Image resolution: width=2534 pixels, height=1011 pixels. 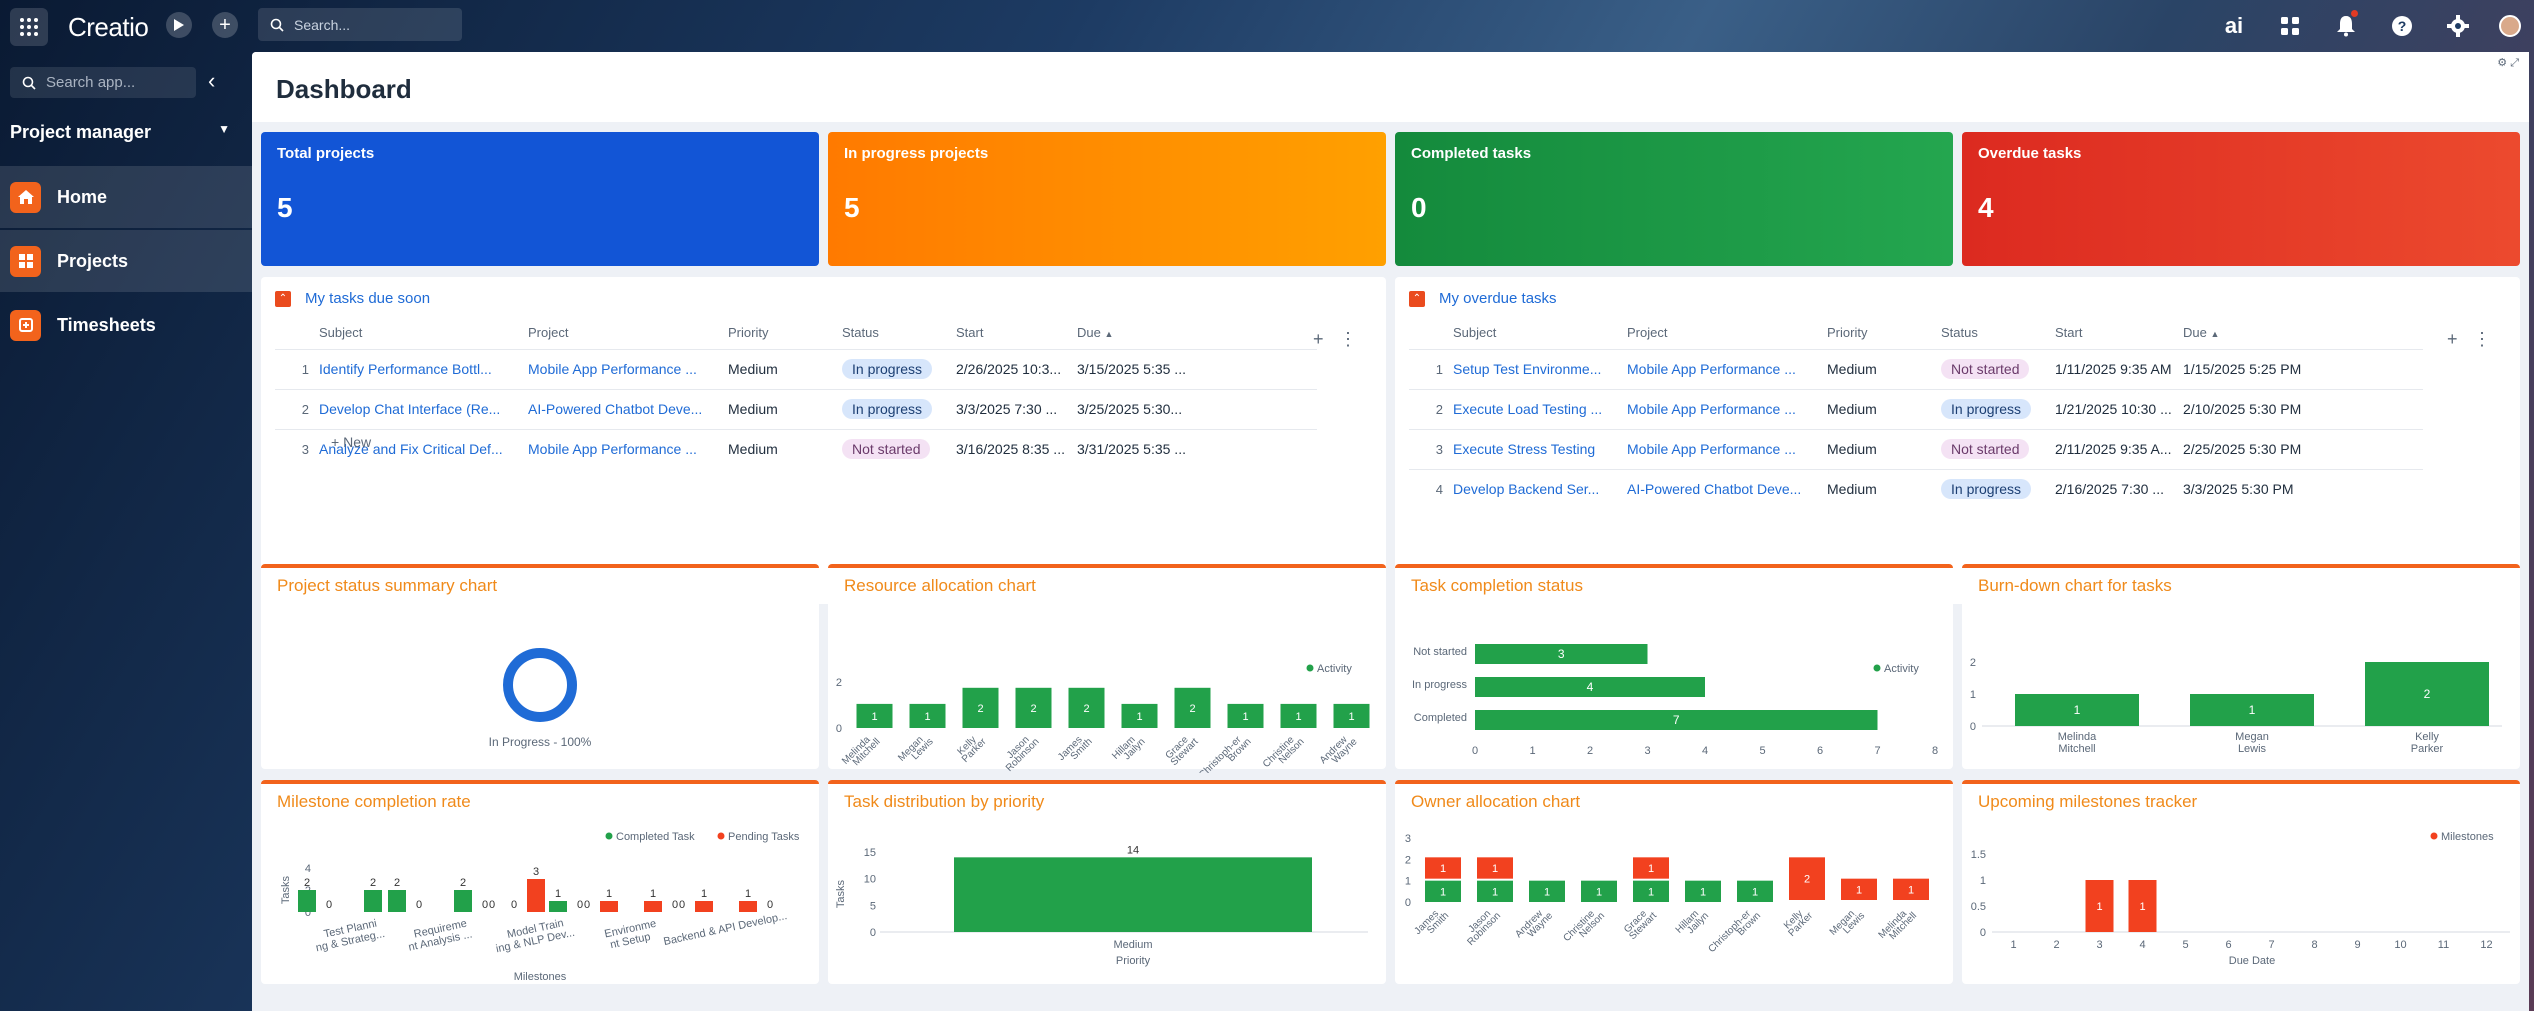 I want to click on notifications-bell-icon, so click(x=2346, y=26).